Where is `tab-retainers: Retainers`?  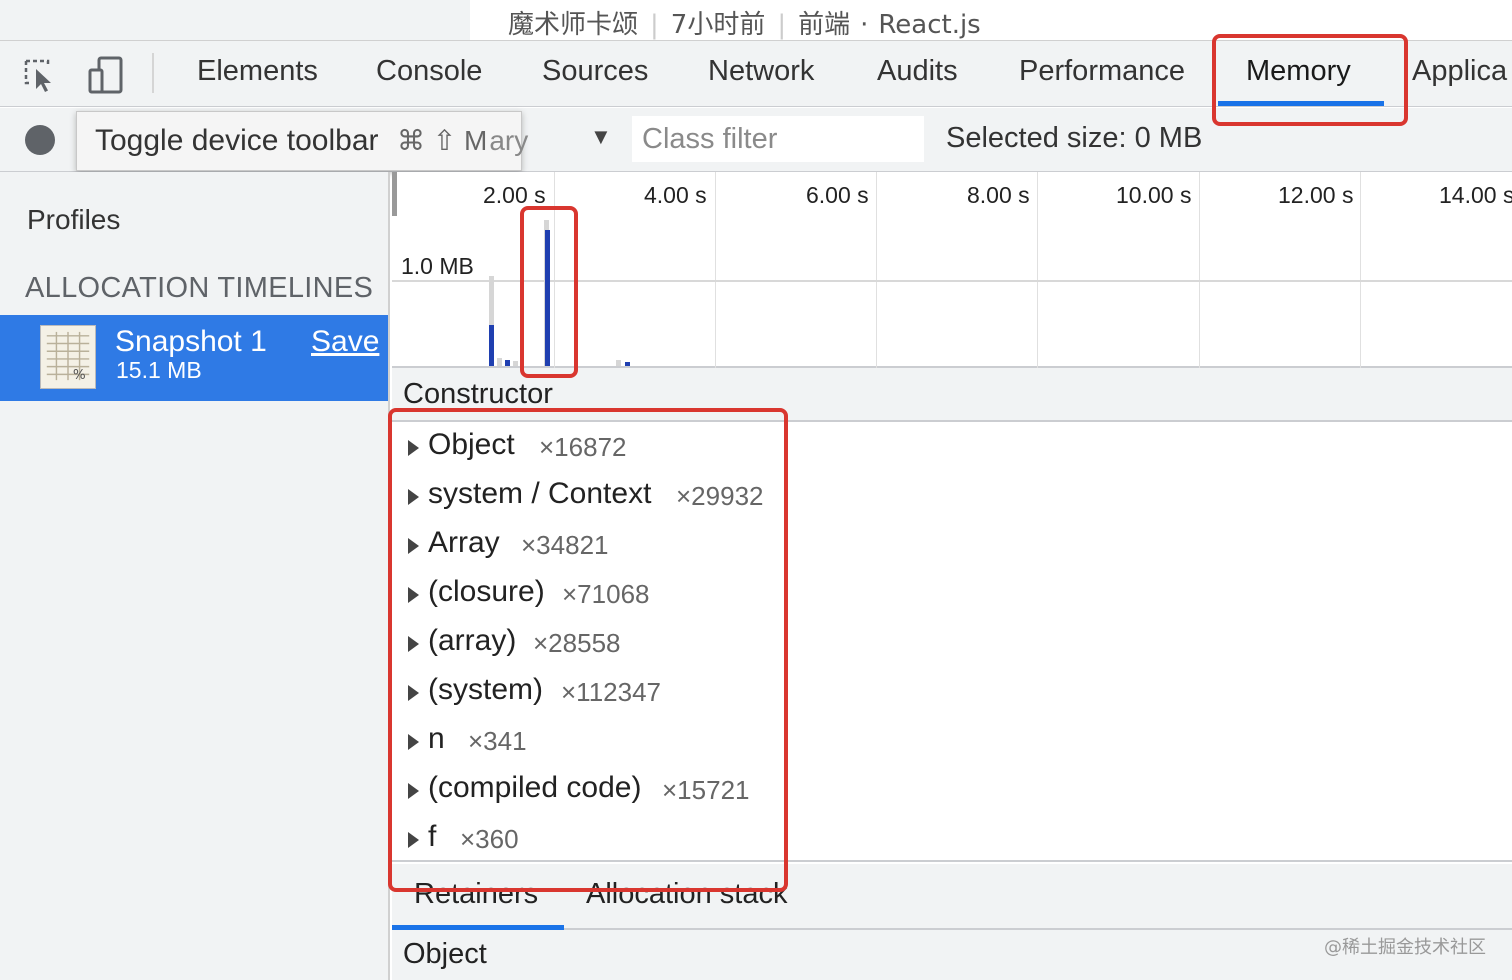 tab-retainers: Retainers is located at coordinates (476, 894).